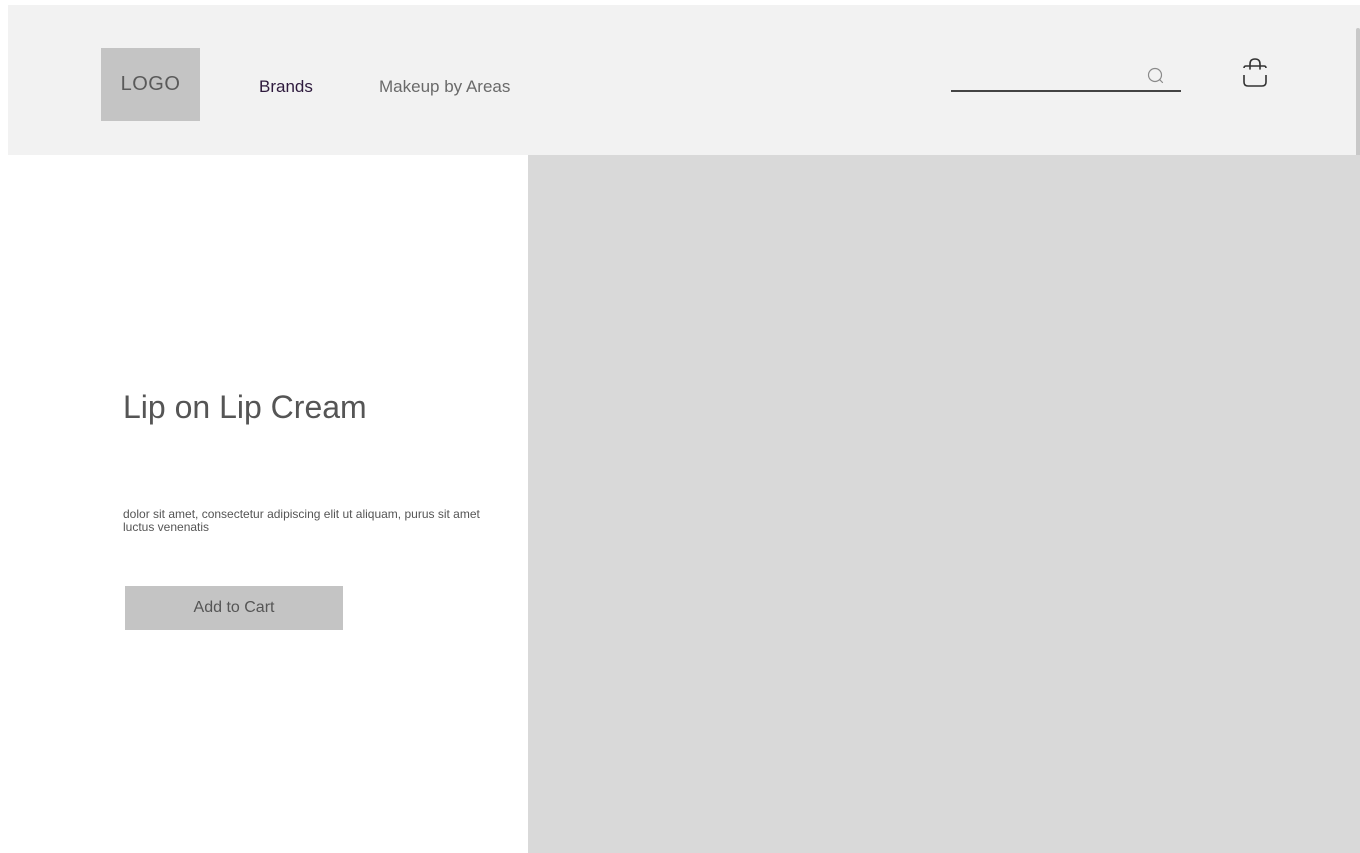  I want to click on logo-text: LOGO, so click(150, 83).